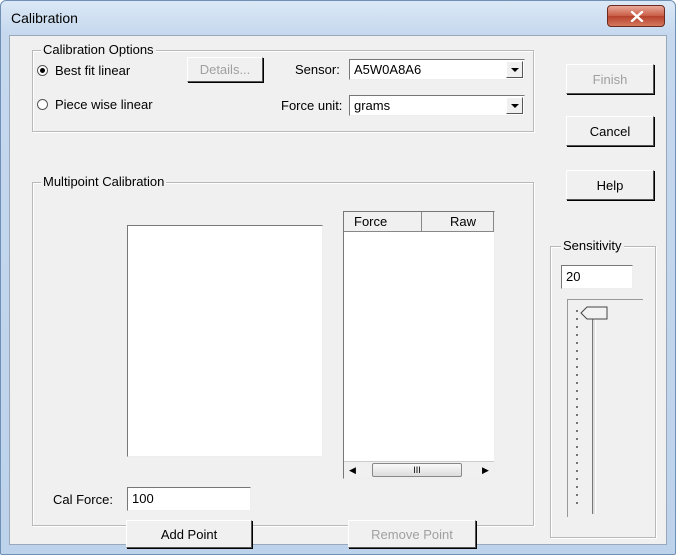 This screenshot has width=676, height=555. What do you see at coordinates (104, 104) in the screenshot?
I see `piece-wise-label: Piece wise linear` at bounding box center [104, 104].